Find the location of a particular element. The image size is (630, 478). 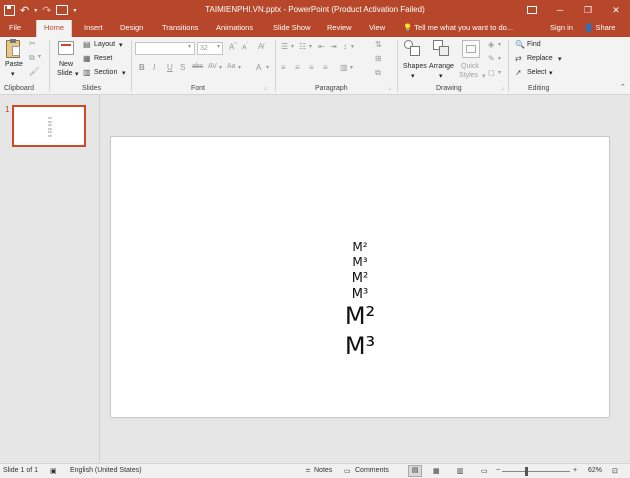

section-dropdown-icon: ▾ is located at coordinates (124, 73).